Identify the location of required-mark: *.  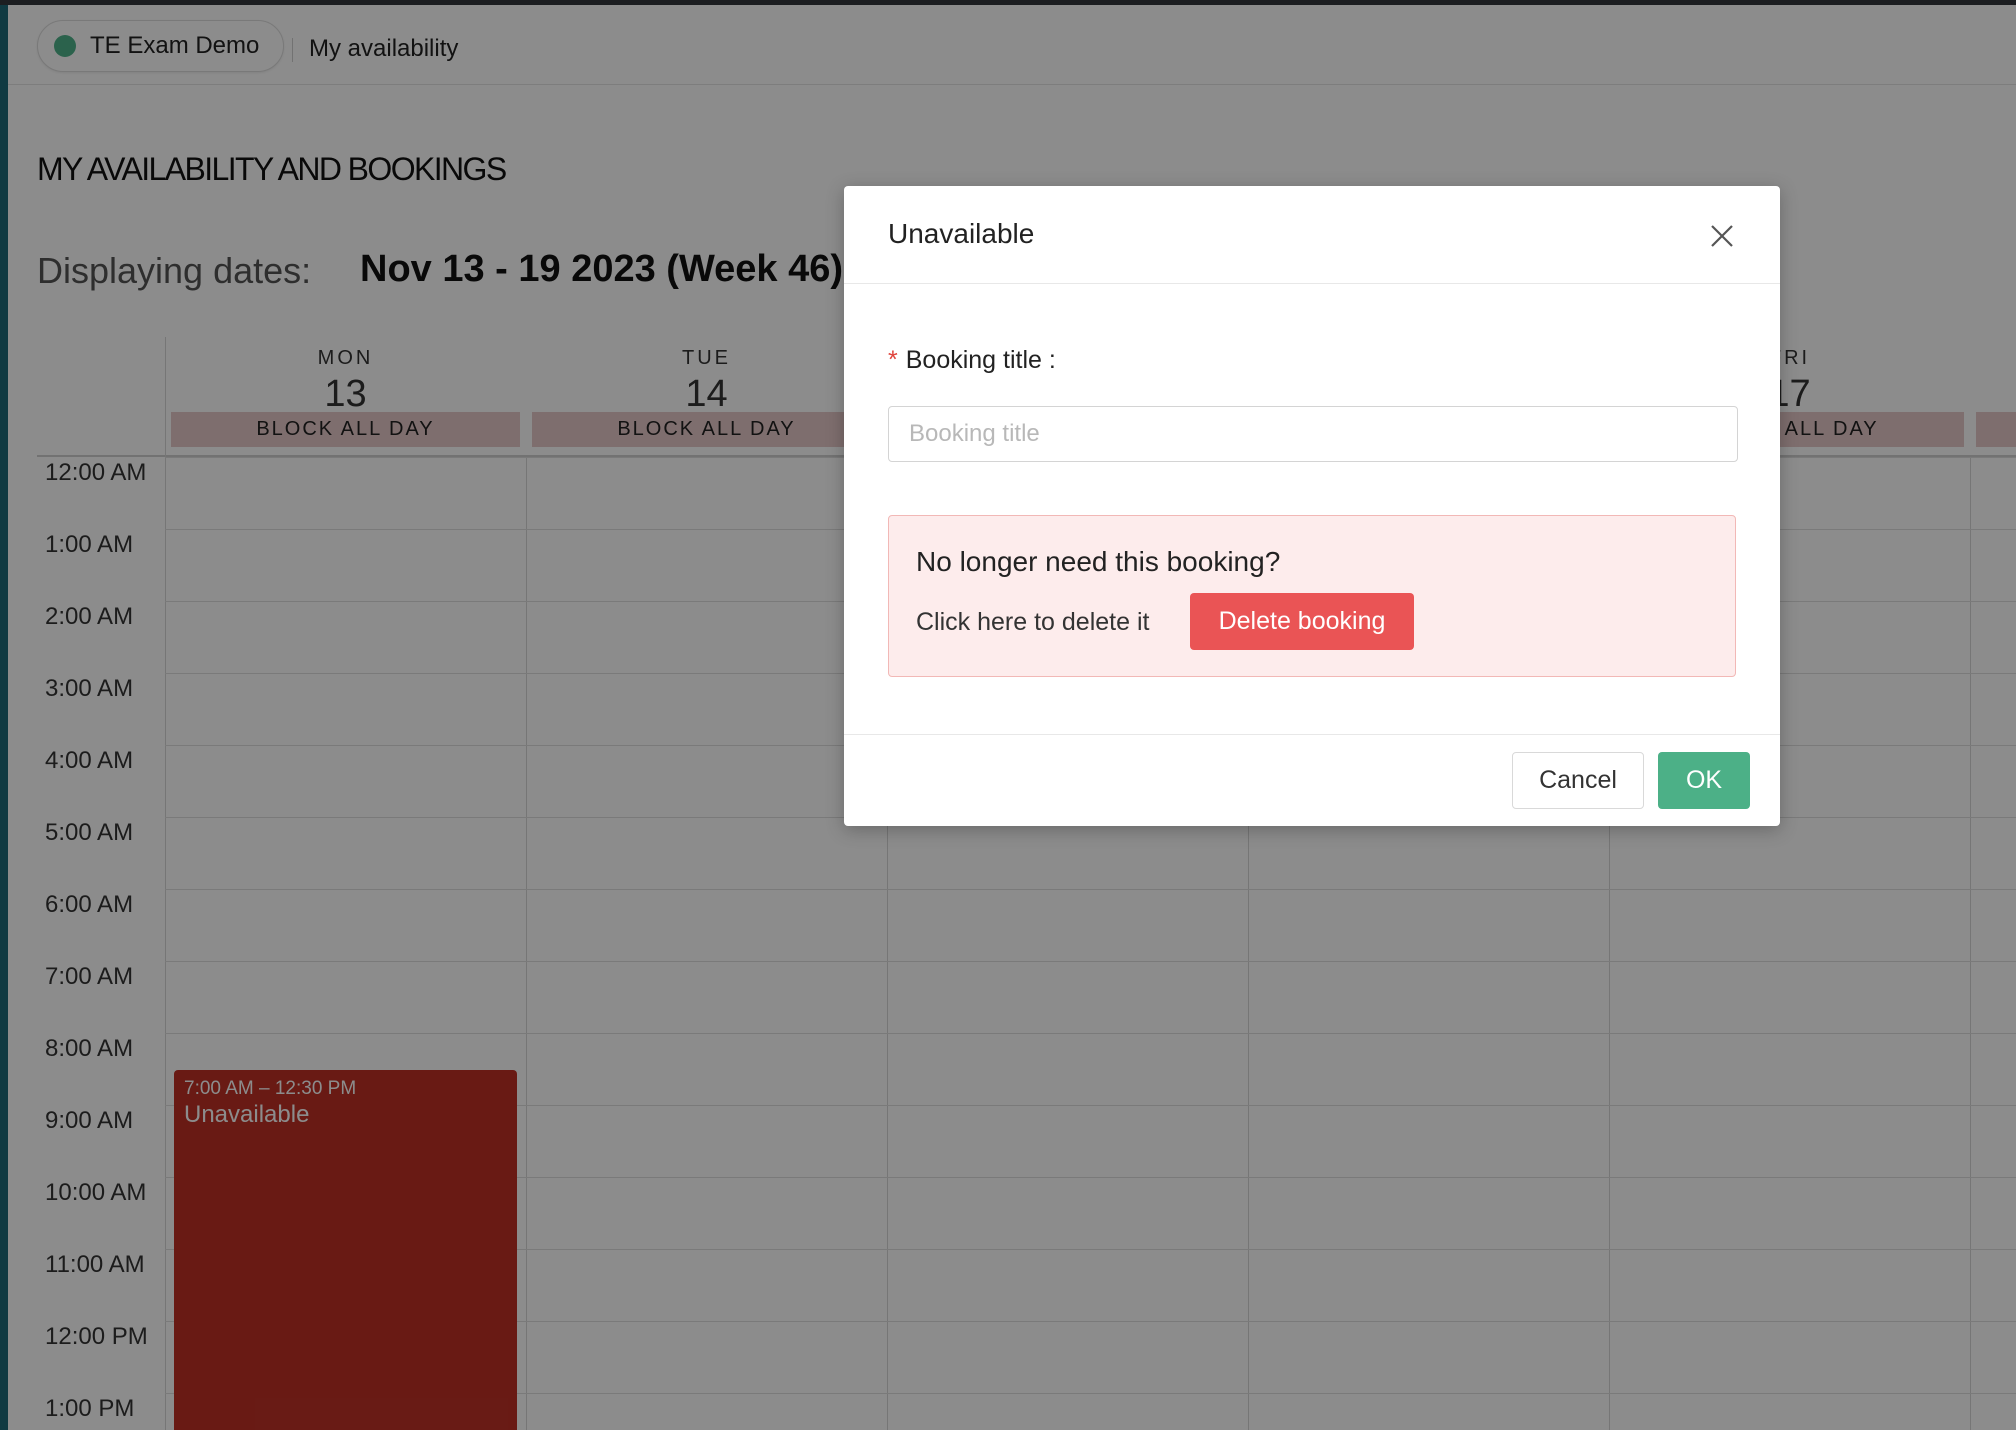
(893, 360).